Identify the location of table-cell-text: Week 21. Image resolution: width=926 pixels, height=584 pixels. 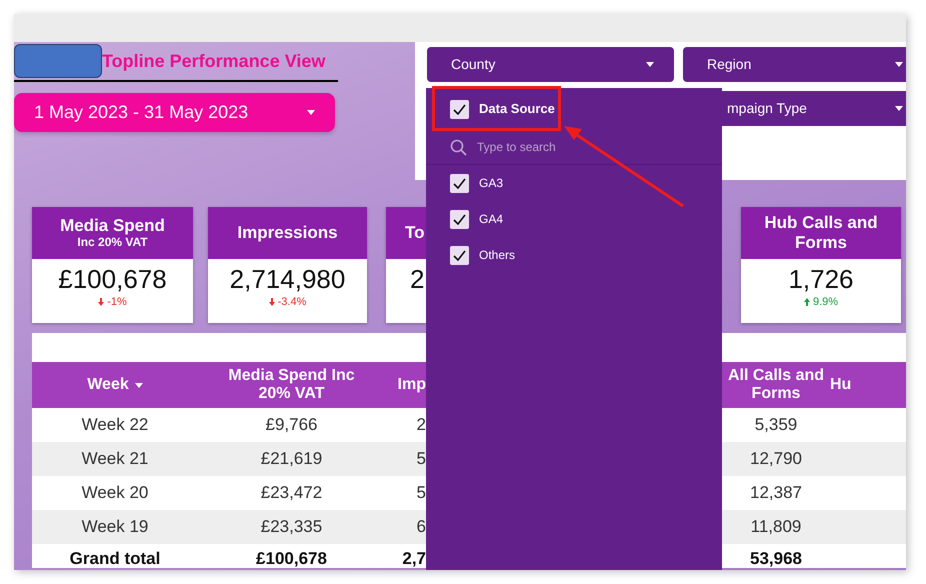
(115, 459).